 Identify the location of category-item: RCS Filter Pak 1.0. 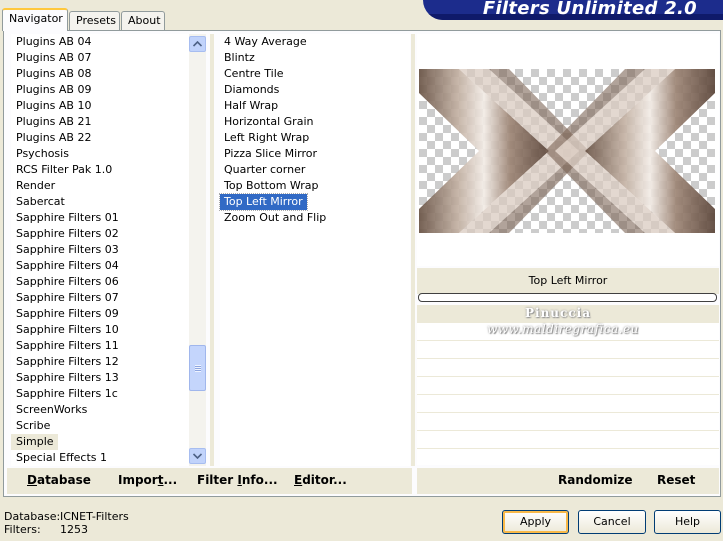
(100, 170).